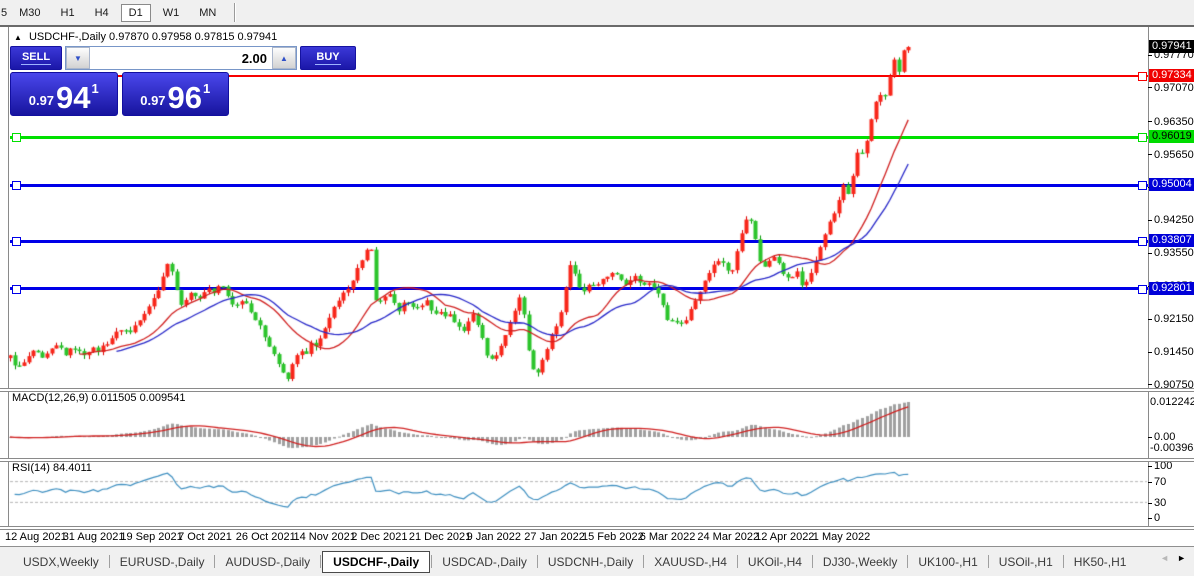  What do you see at coordinates (16, 242) in the screenshot?
I see `hline-handle-left-0.93807` at bounding box center [16, 242].